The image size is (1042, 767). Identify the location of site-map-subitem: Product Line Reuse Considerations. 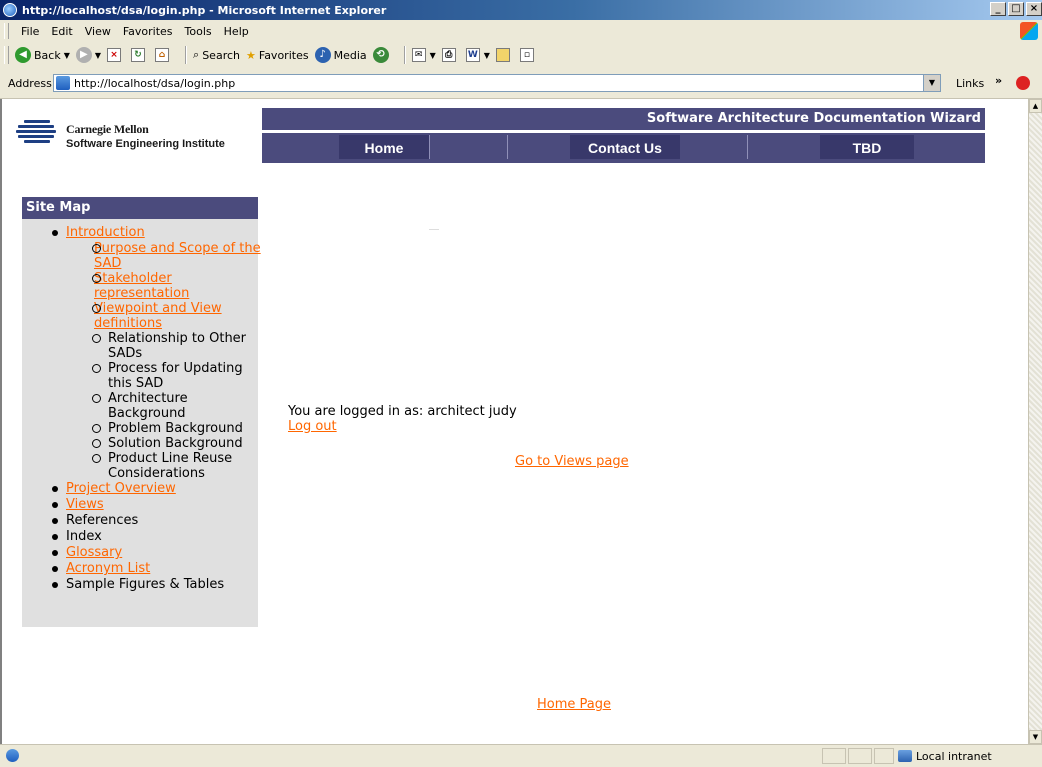
(165, 466).